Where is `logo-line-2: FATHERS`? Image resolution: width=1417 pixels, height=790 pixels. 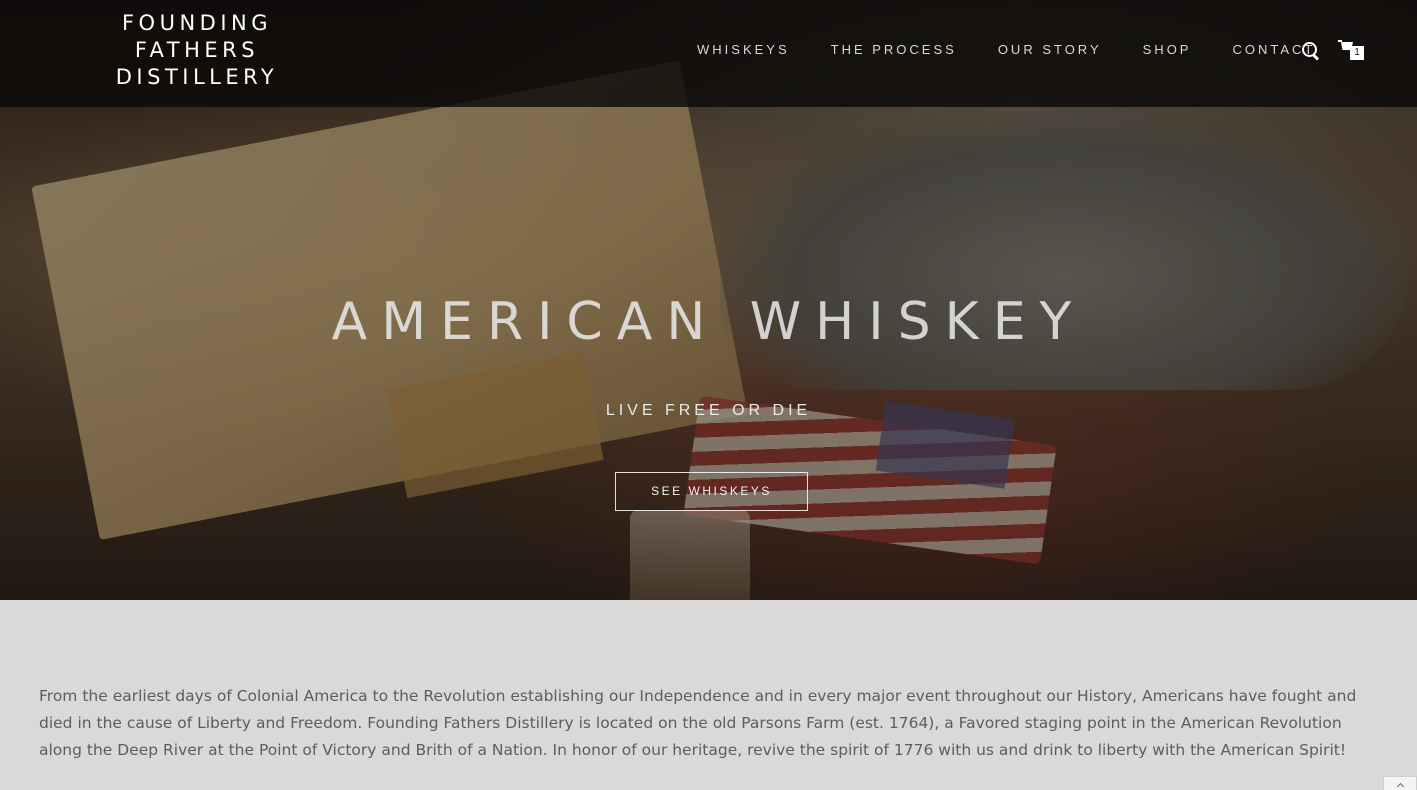 logo-line-2: FATHERS is located at coordinates (197, 50).